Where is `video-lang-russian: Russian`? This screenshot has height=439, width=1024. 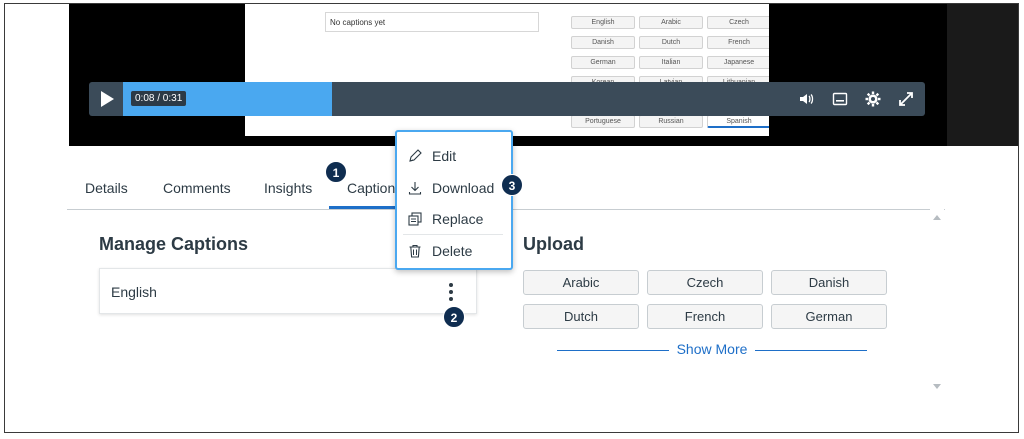 video-lang-russian: Russian is located at coordinates (671, 121).